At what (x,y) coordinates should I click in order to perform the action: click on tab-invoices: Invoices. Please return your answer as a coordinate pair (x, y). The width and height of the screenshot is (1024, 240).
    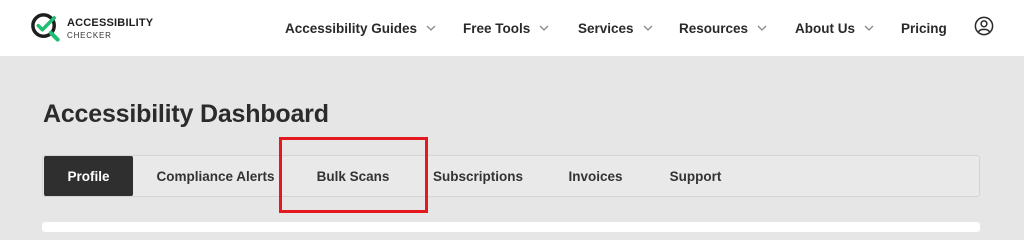
    Looking at the image, I should click on (595, 176).